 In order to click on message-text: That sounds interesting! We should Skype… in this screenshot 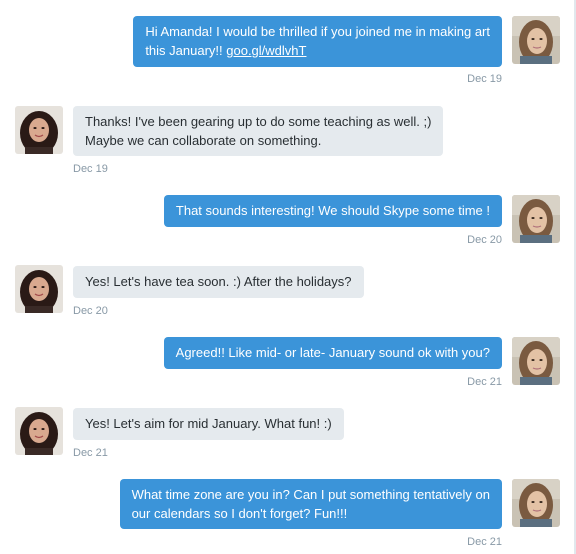, I will do `click(332, 210)`.